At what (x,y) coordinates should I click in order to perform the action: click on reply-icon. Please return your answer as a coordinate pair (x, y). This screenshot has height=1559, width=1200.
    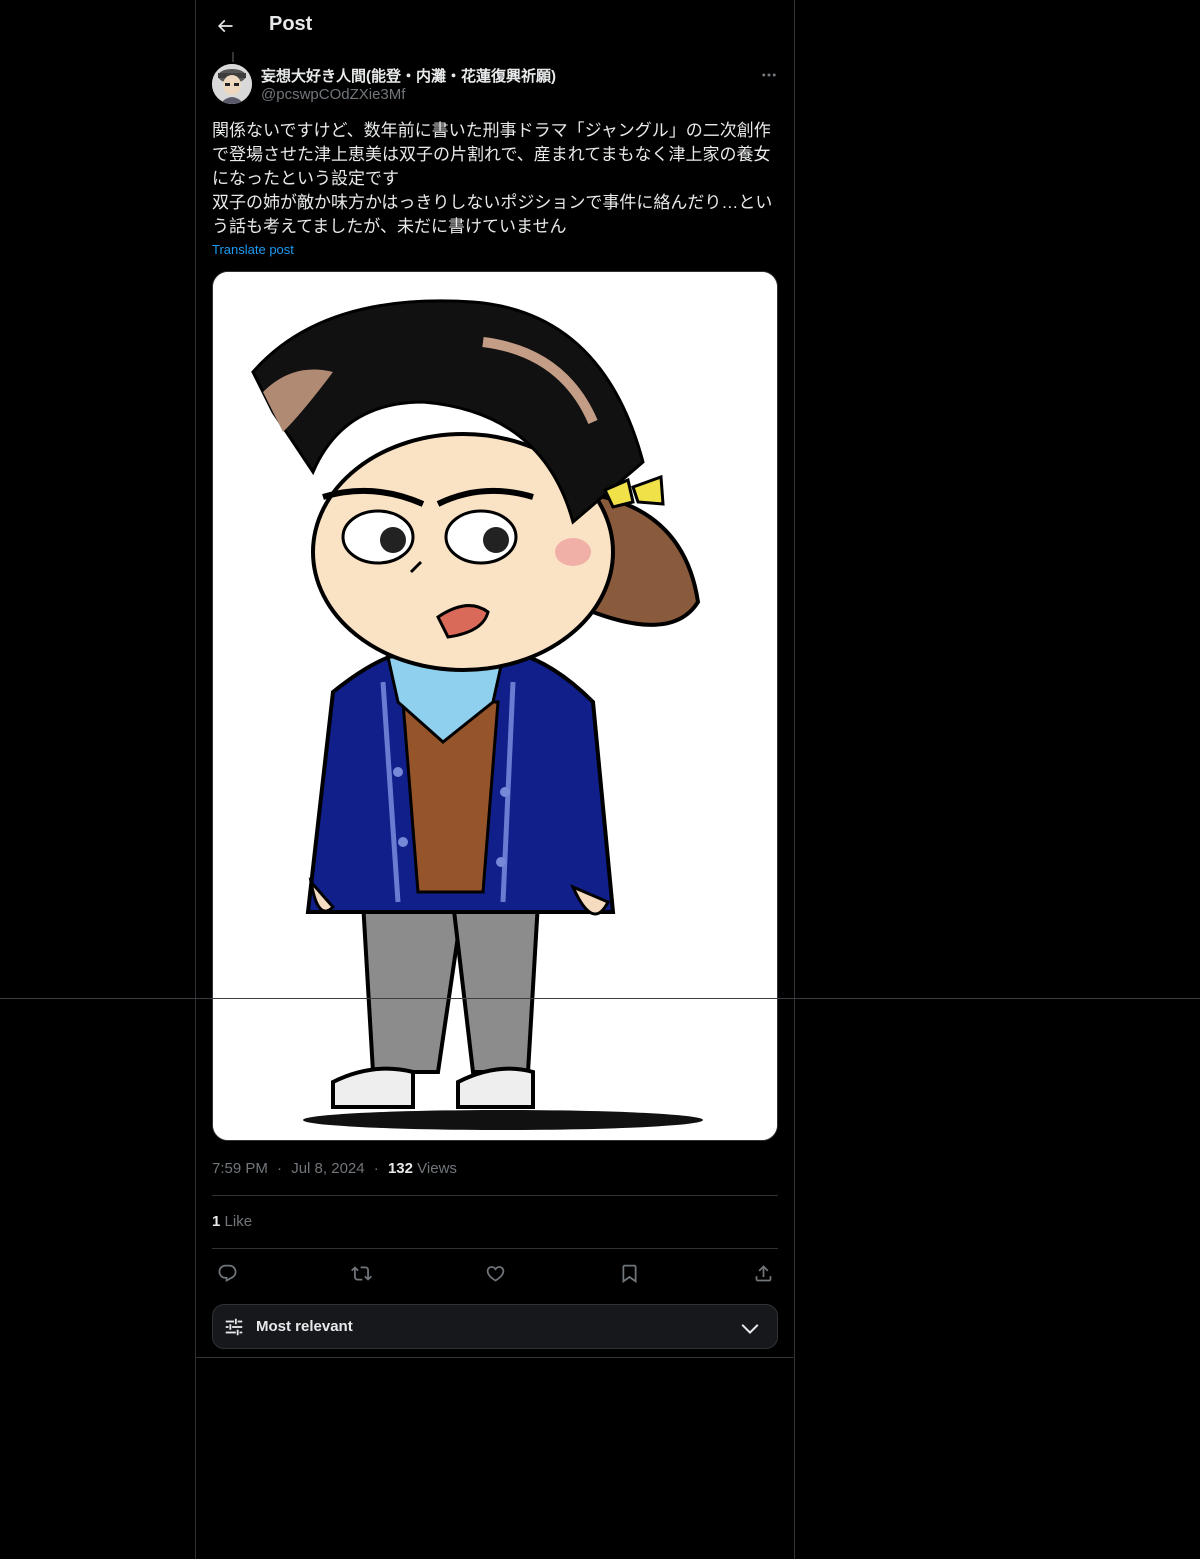
    Looking at the image, I should click on (227, 1273).